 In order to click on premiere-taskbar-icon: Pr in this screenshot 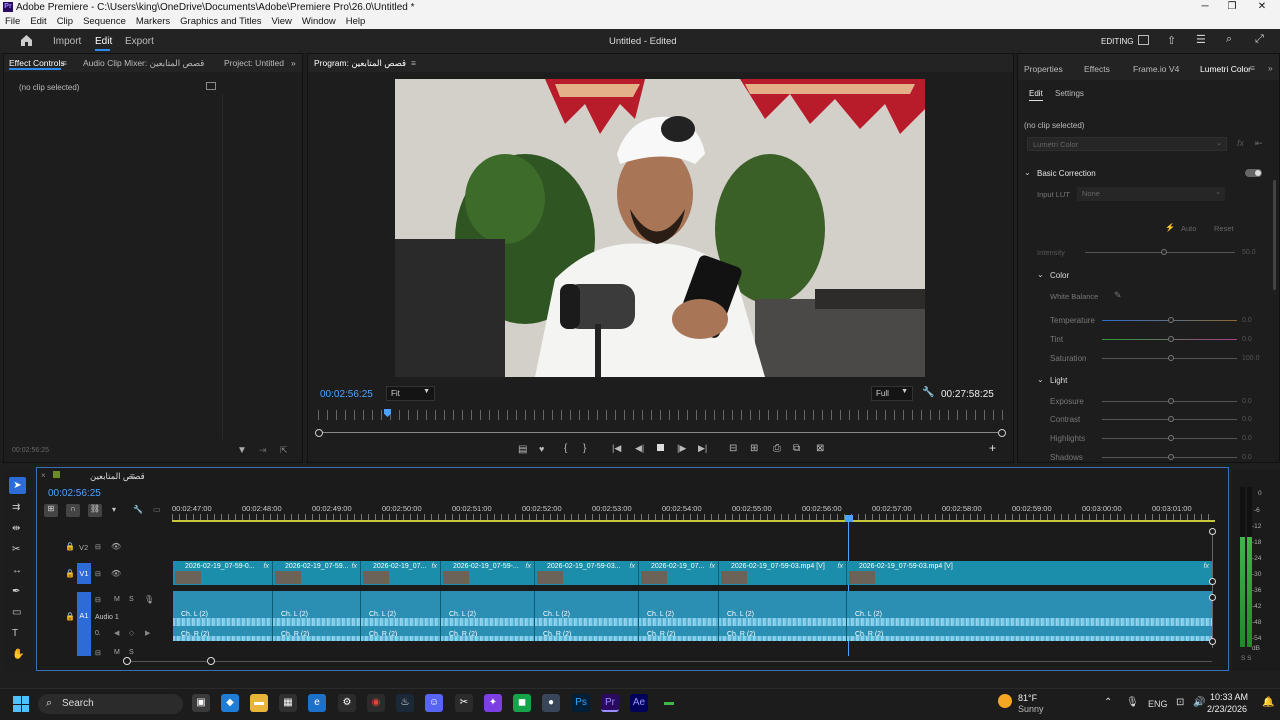, I will do `click(610, 703)`.